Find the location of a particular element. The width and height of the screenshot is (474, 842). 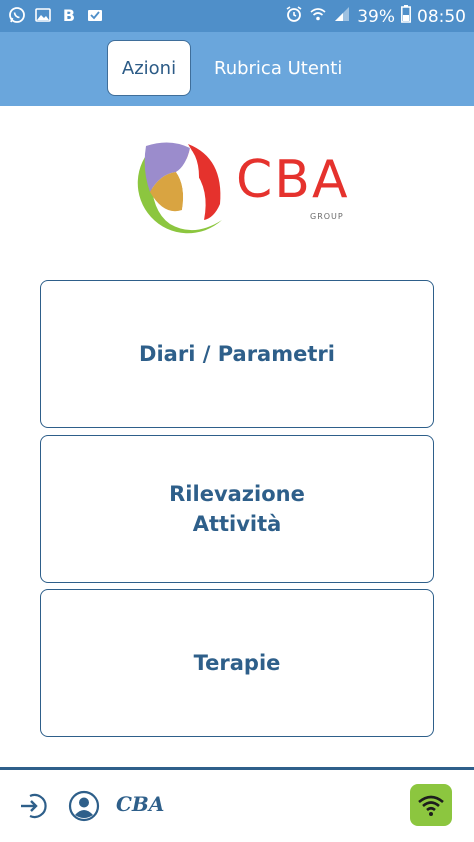

user-icon is located at coordinates (84, 806).